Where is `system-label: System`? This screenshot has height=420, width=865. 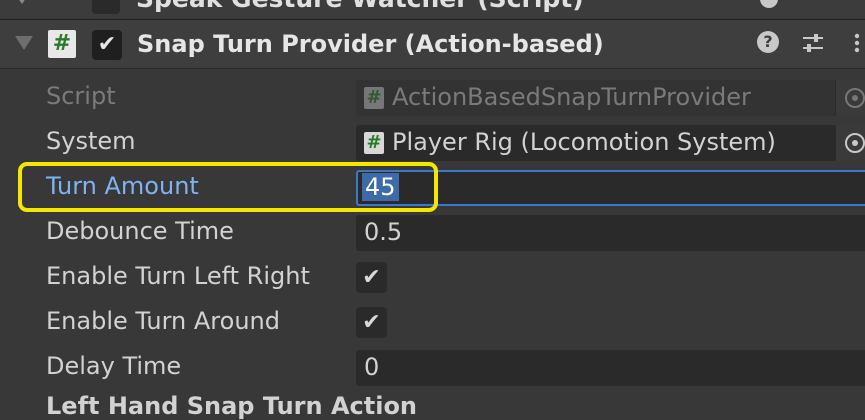 system-label: System is located at coordinates (91, 141).